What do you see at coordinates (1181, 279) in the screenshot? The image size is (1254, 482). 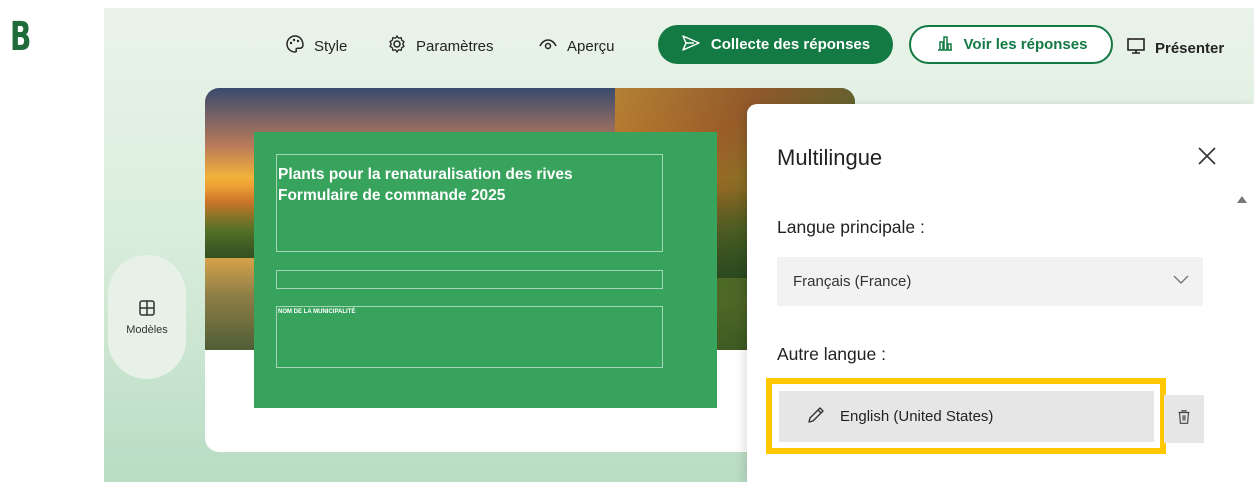 I see `chevron-down-icon` at bounding box center [1181, 279].